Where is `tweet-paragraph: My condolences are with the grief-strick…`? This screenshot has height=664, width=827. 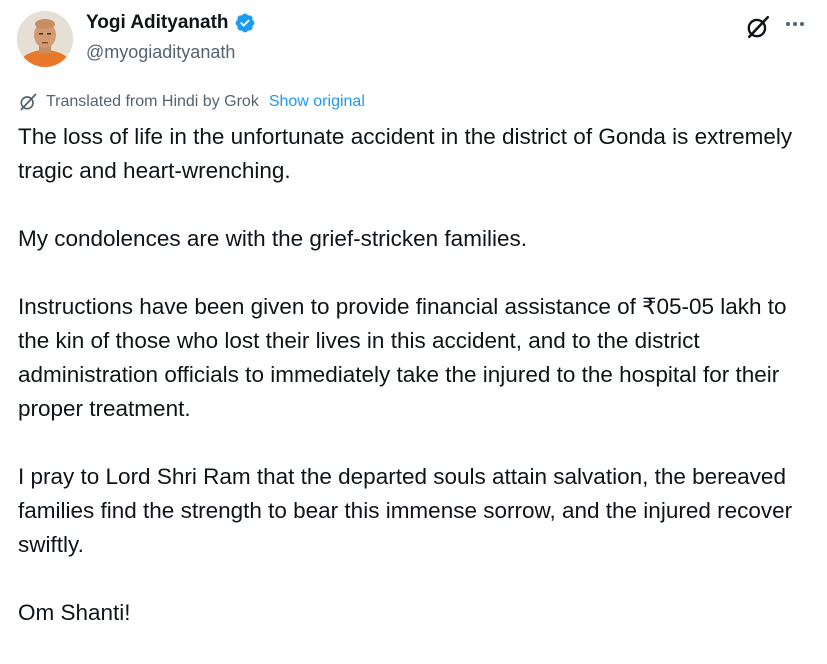 tweet-paragraph: My condolences are with the grief-strick… is located at coordinates (272, 238).